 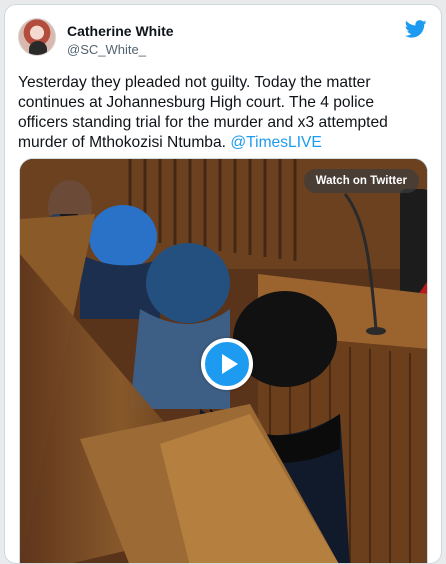 What do you see at coordinates (106, 49) in the screenshot?
I see `author-handle: @SC_White_` at bounding box center [106, 49].